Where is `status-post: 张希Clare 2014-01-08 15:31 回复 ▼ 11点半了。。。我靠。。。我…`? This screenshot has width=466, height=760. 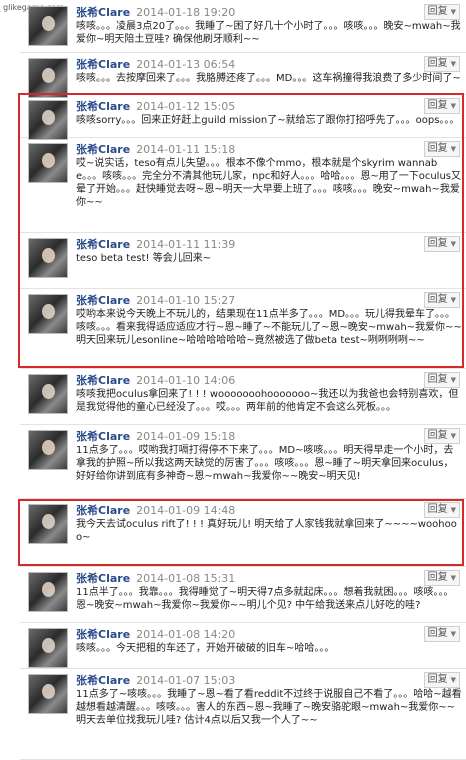 status-post: 张希Clare 2014-01-08 15:31 回复 ▼ 11点半了。。。我靠。。。我… is located at coordinates (243, 594).